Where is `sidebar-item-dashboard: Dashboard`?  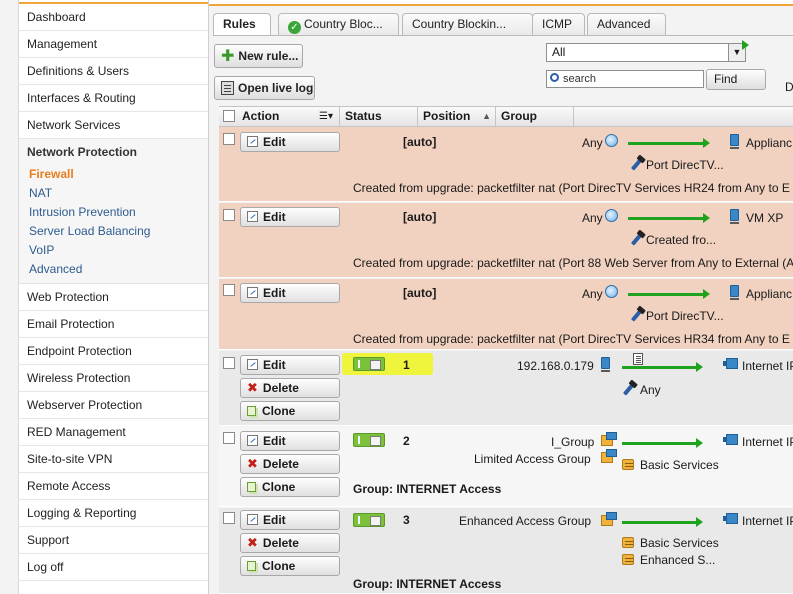 sidebar-item-dashboard: Dashboard is located at coordinates (113, 17).